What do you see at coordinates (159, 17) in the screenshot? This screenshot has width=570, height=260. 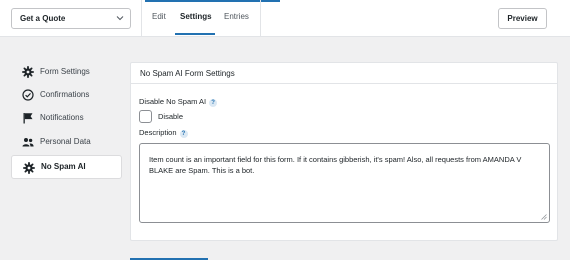 I see `tab-edit: Edit` at bounding box center [159, 17].